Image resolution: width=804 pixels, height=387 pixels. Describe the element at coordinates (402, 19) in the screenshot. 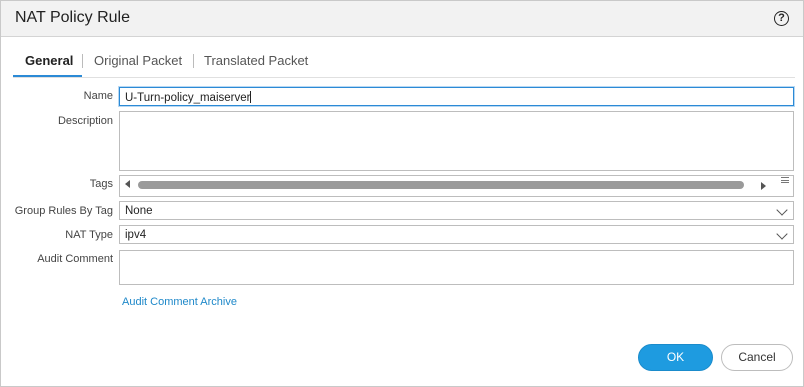

I see `dialog-titlebar: NAT Policy Rule ?` at that location.